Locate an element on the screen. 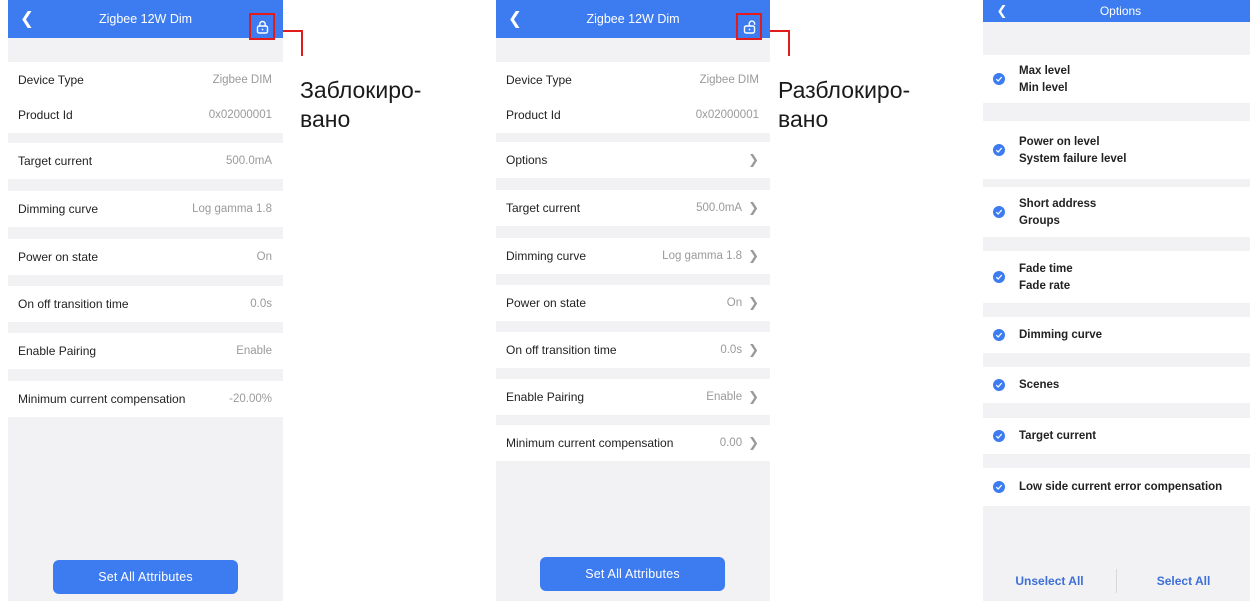  option-labels: Power on level System failure level is located at coordinates (1072, 150).